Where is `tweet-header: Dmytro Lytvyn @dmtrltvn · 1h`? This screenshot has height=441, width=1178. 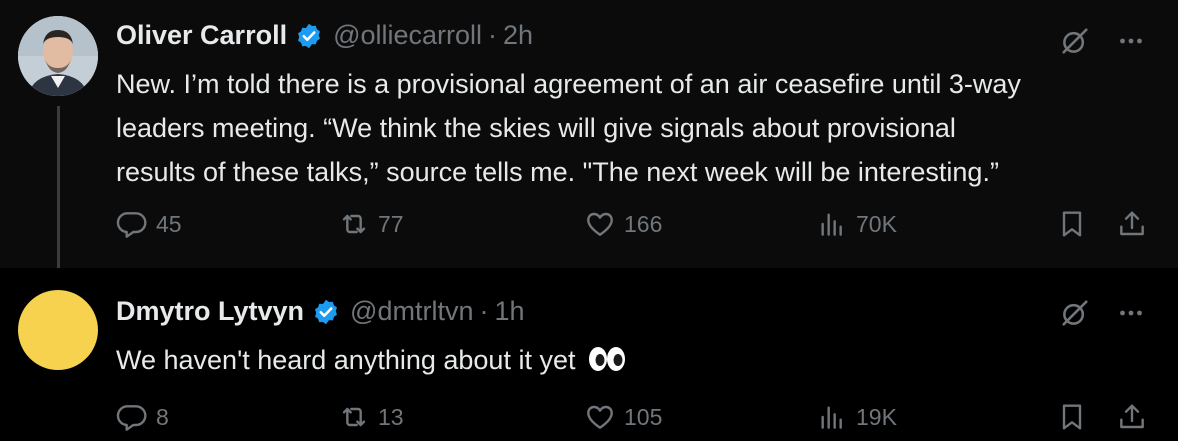 tweet-header: Dmytro Lytvyn @dmtrltvn · 1h is located at coordinates (320, 311).